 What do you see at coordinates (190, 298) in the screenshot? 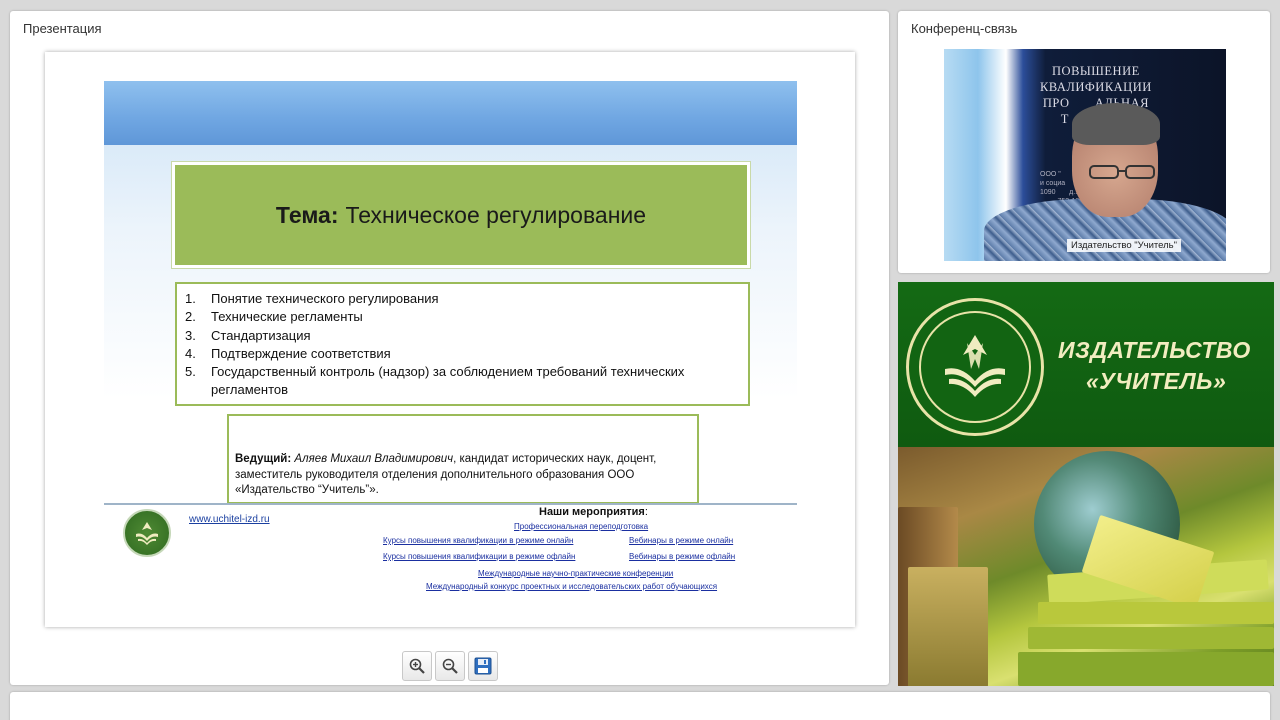
I see `list-item-number: 1.` at bounding box center [190, 298].